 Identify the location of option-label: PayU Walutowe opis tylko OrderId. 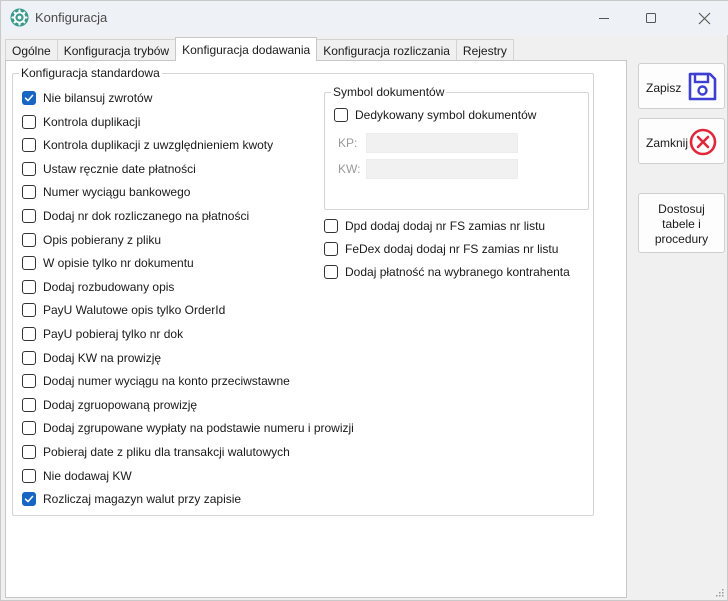
(134, 310).